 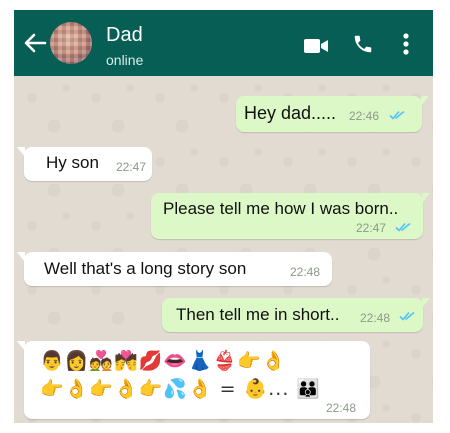 What do you see at coordinates (316, 46) in the screenshot?
I see `video-call-icon` at bounding box center [316, 46].